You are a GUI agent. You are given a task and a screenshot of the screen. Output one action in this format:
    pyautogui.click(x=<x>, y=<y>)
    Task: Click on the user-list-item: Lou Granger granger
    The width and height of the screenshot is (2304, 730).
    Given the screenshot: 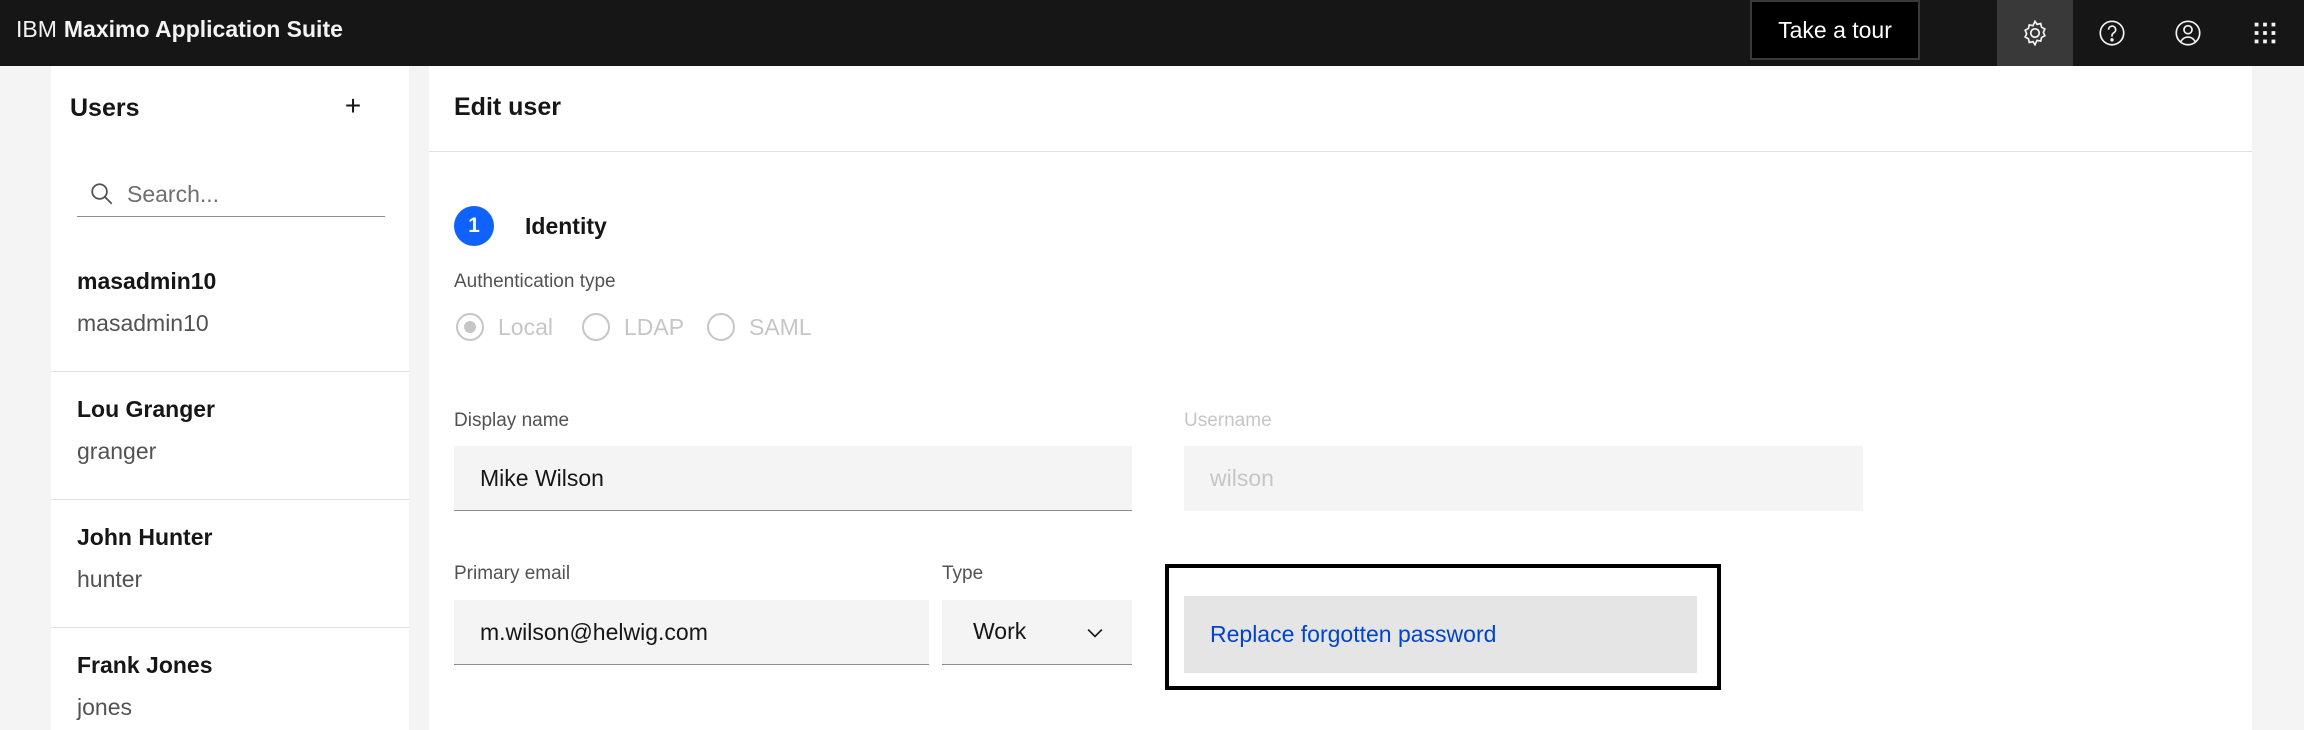 What is the action you would take?
    pyautogui.click(x=230, y=436)
    